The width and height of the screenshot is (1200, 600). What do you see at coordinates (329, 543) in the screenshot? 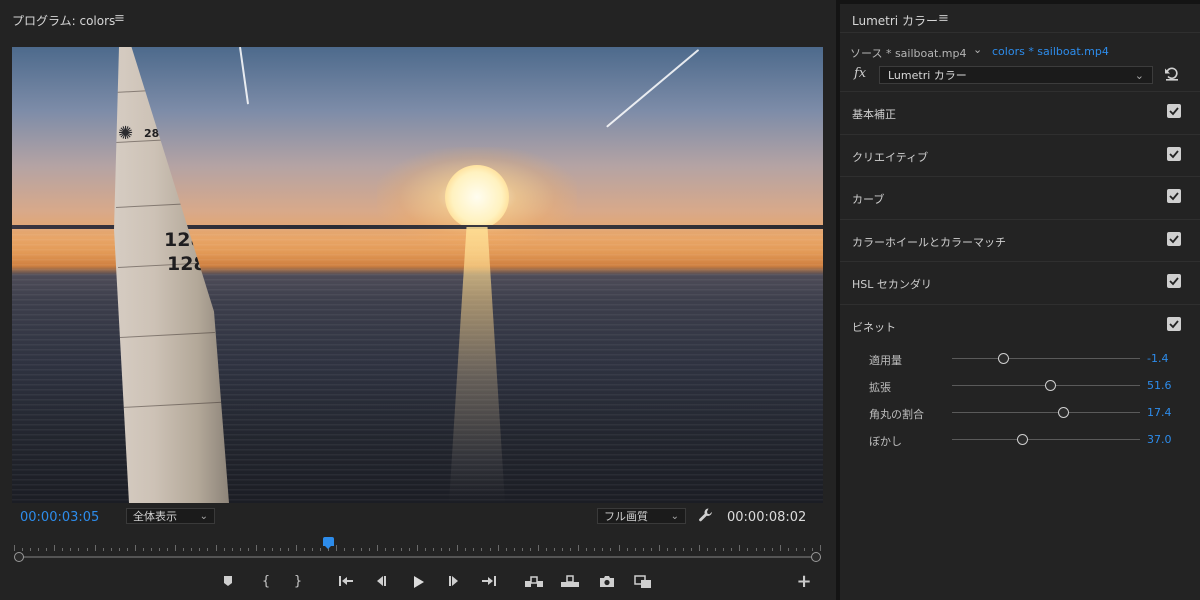
I see `playhead` at bounding box center [329, 543].